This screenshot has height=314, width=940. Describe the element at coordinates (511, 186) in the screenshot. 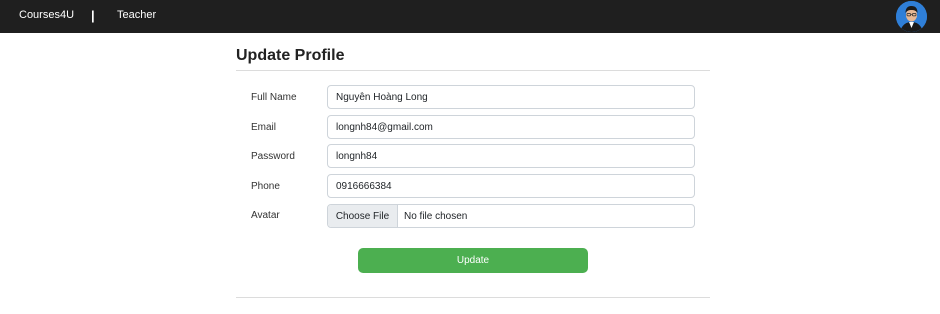

I see `phone-field` at that location.